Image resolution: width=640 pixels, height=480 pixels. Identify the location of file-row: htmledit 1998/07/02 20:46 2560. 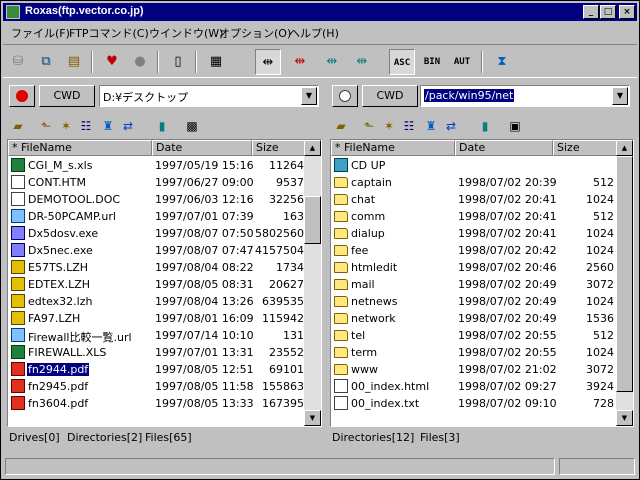
(473, 267).